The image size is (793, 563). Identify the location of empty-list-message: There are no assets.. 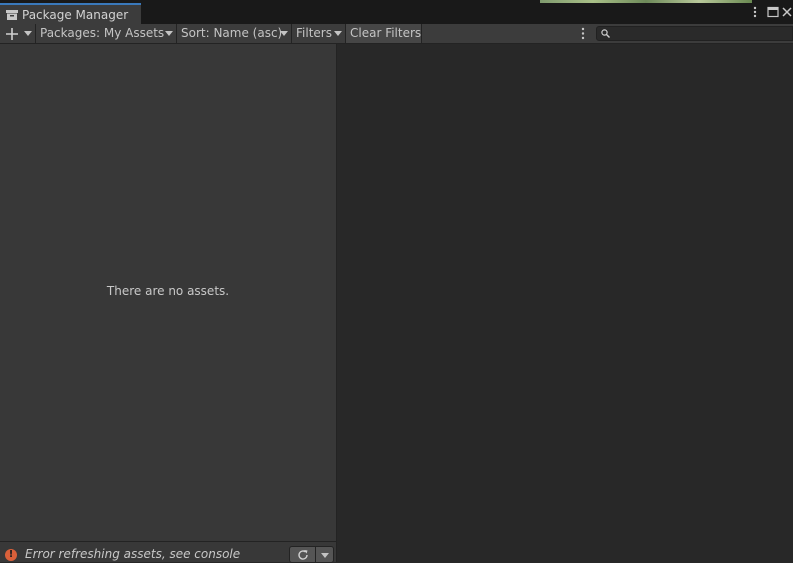
(168, 291).